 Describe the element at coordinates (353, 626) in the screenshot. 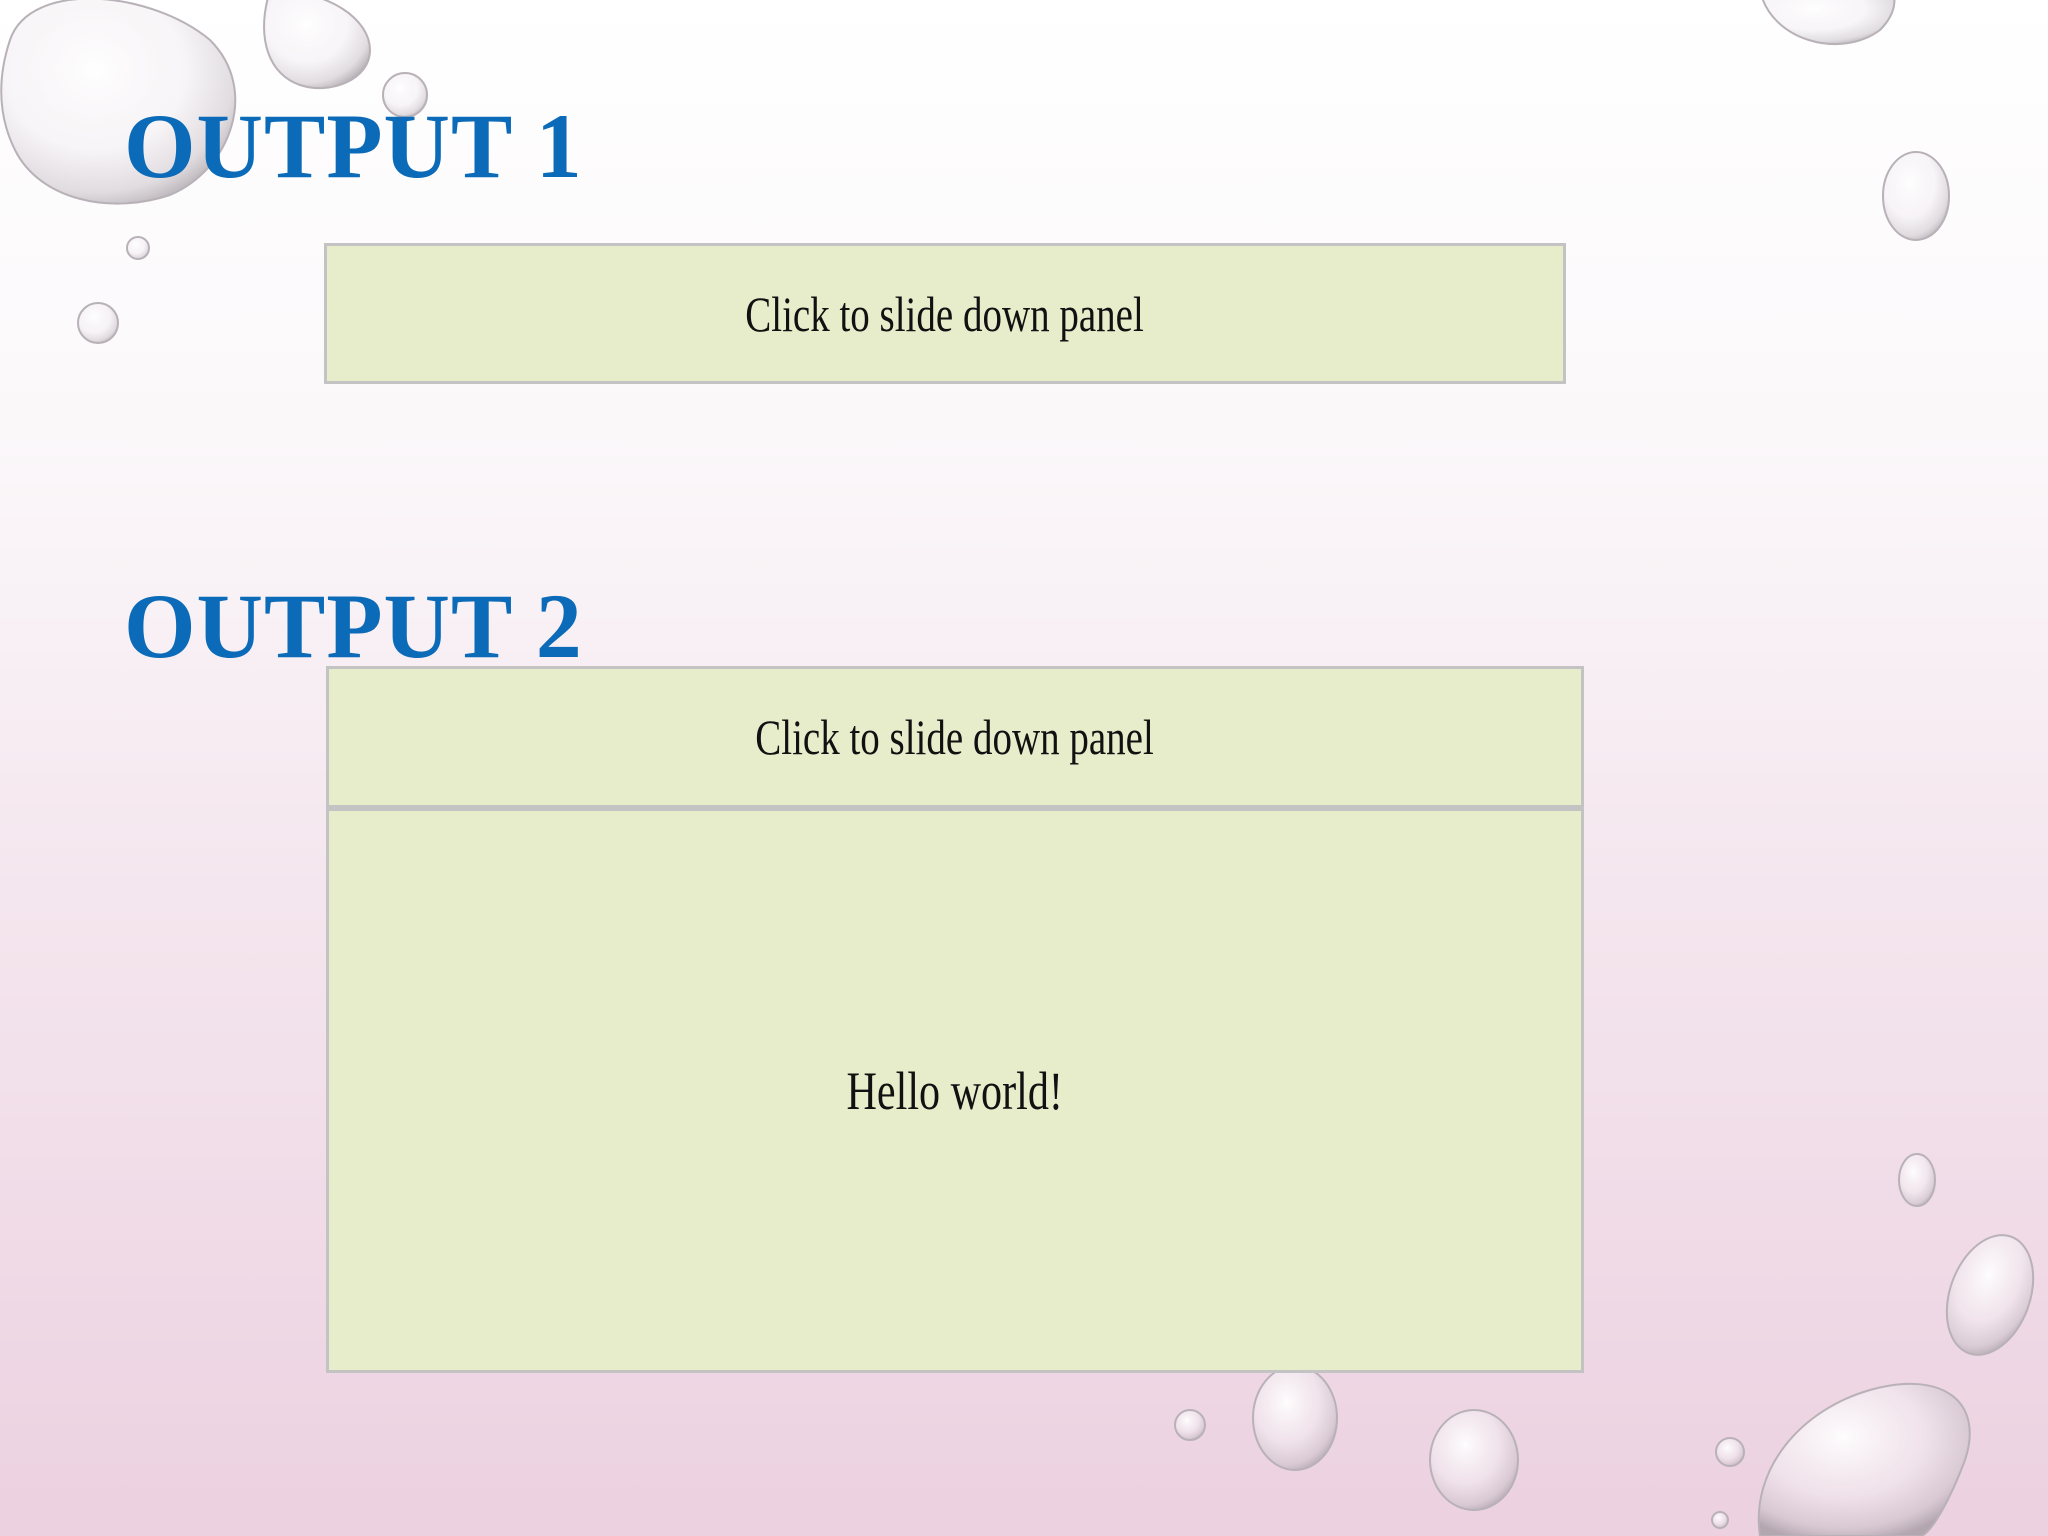

I see `output-2-heading: OUTPUT 2` at that location.